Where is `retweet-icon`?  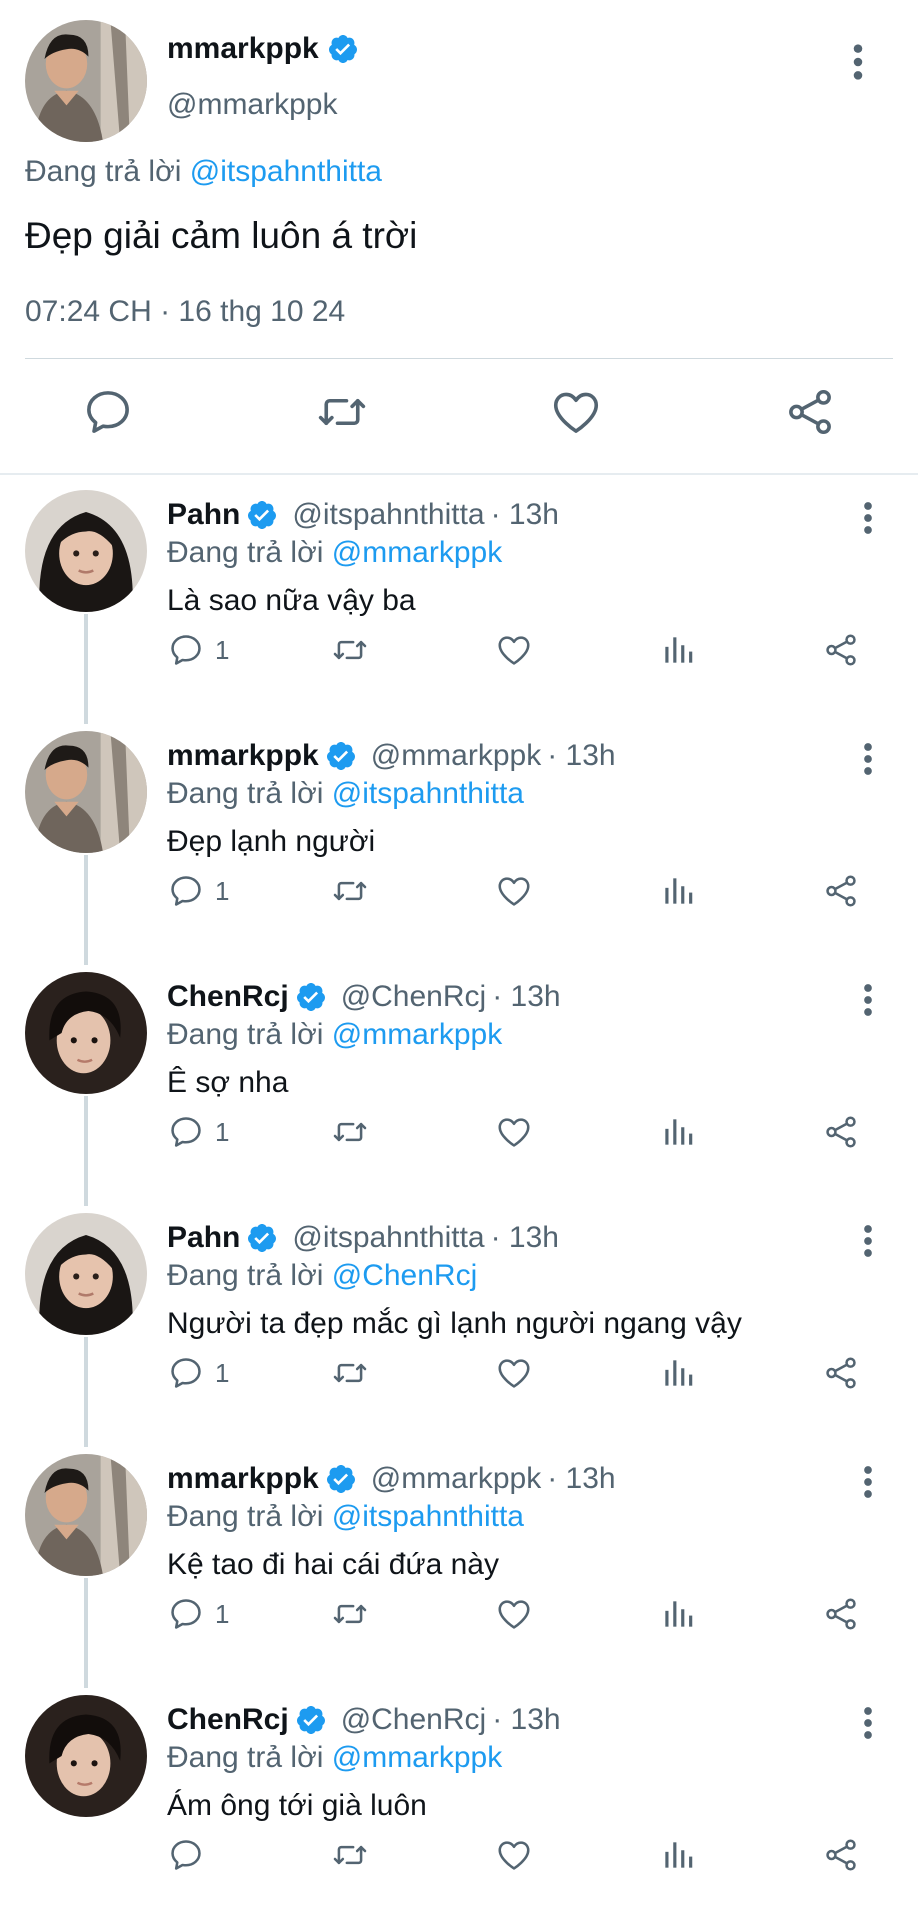 retweet-icon is located at coordinates (350, 1373).